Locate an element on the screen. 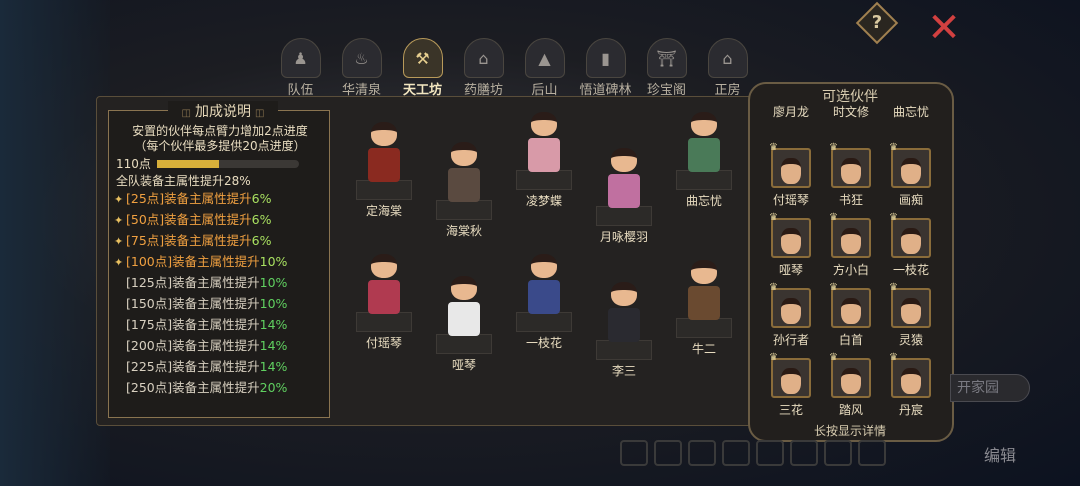  tab-7: ⌂ 正房 is located at coordinates (727, 68).